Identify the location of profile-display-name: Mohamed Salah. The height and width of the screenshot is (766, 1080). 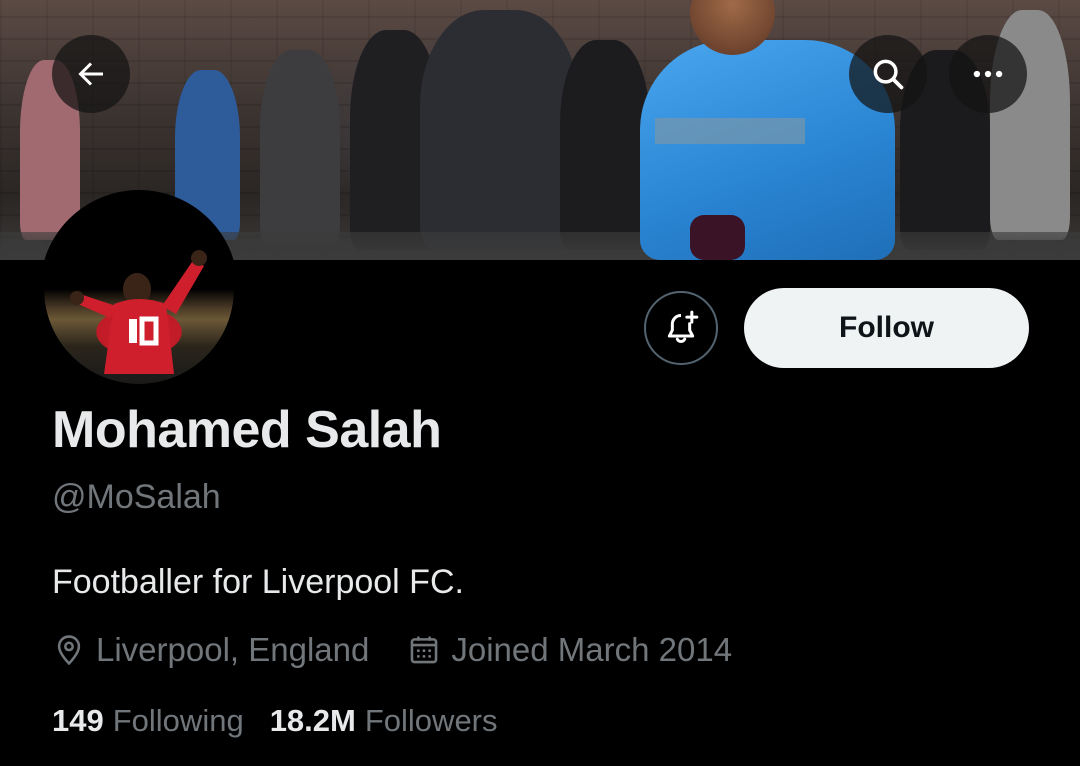
(247, 430).